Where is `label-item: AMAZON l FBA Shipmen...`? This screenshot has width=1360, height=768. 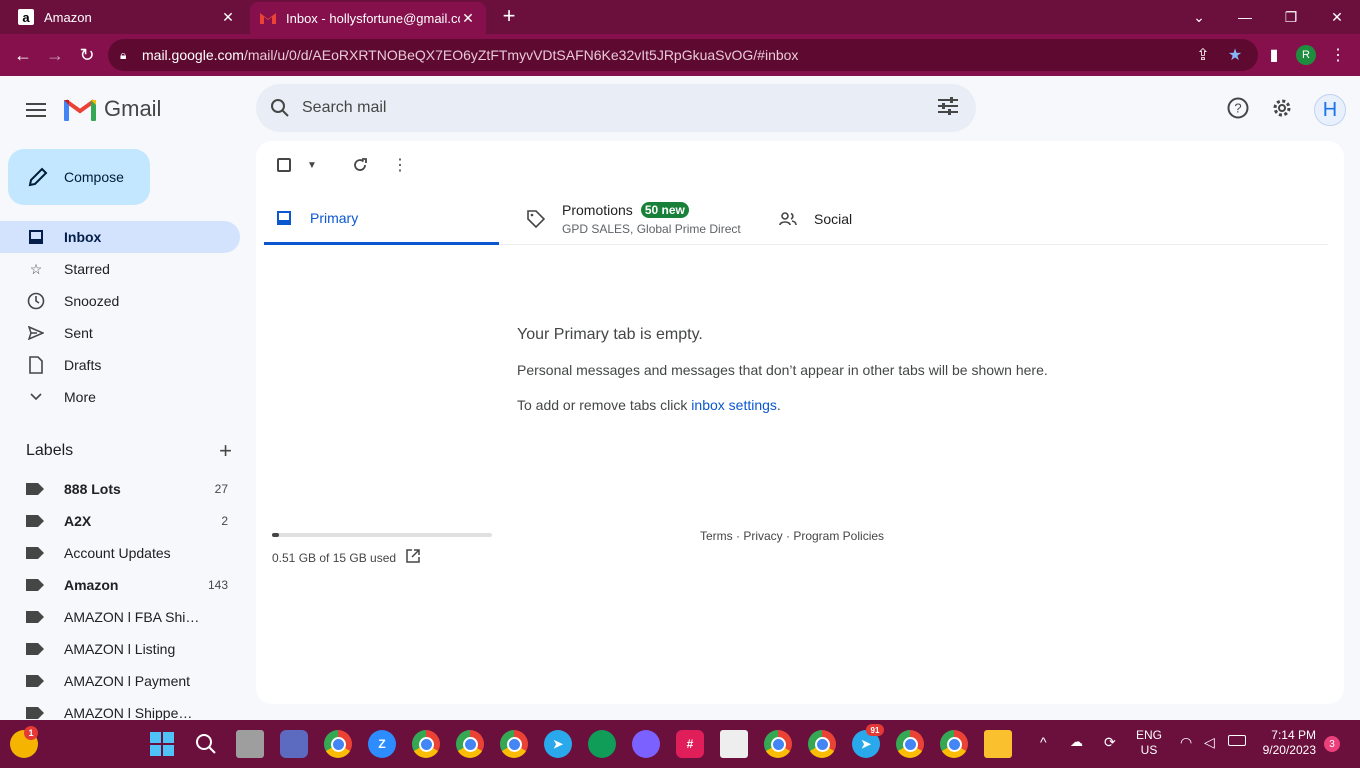 label-item: AMAZON l FBA Shipmen... is located at coordinates (120, 617).